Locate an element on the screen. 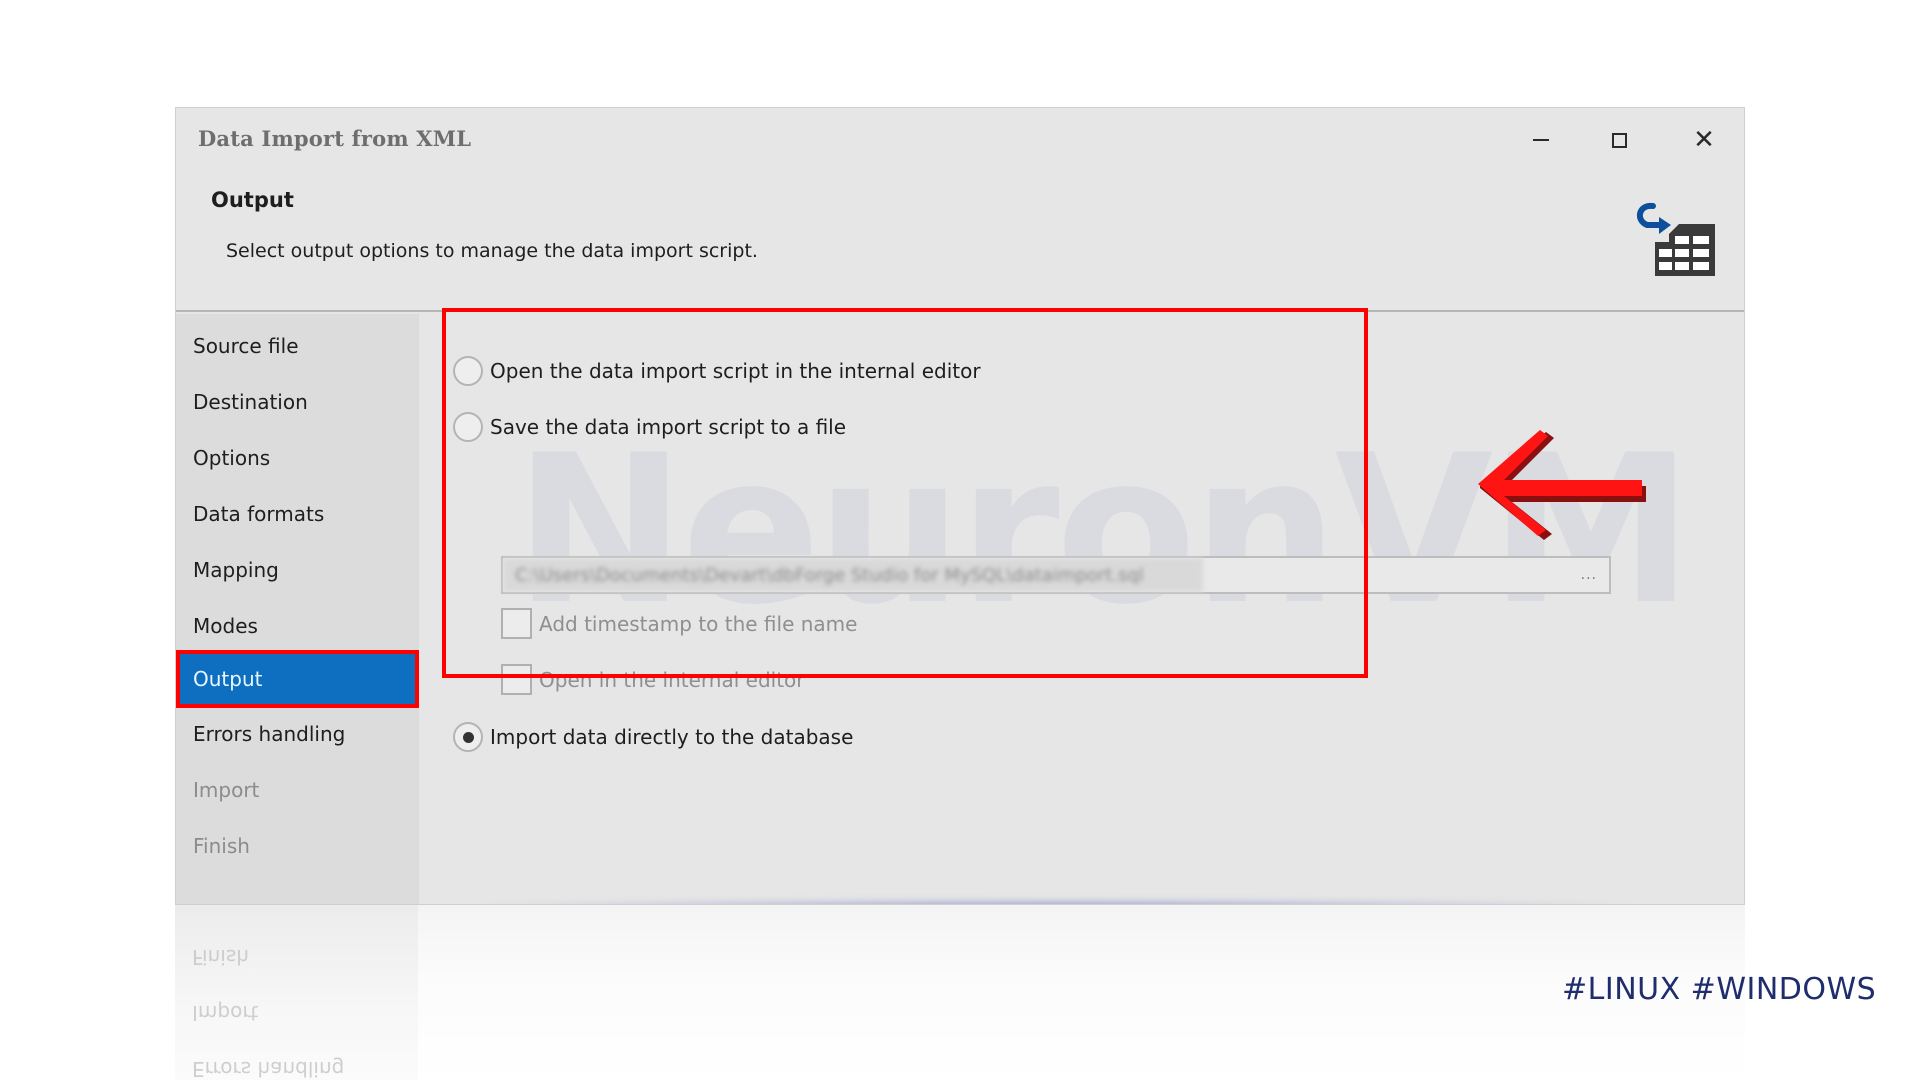 This screenshot has height=1080, width=1920. radio-dot-icon is located at coordinates (468, 737).